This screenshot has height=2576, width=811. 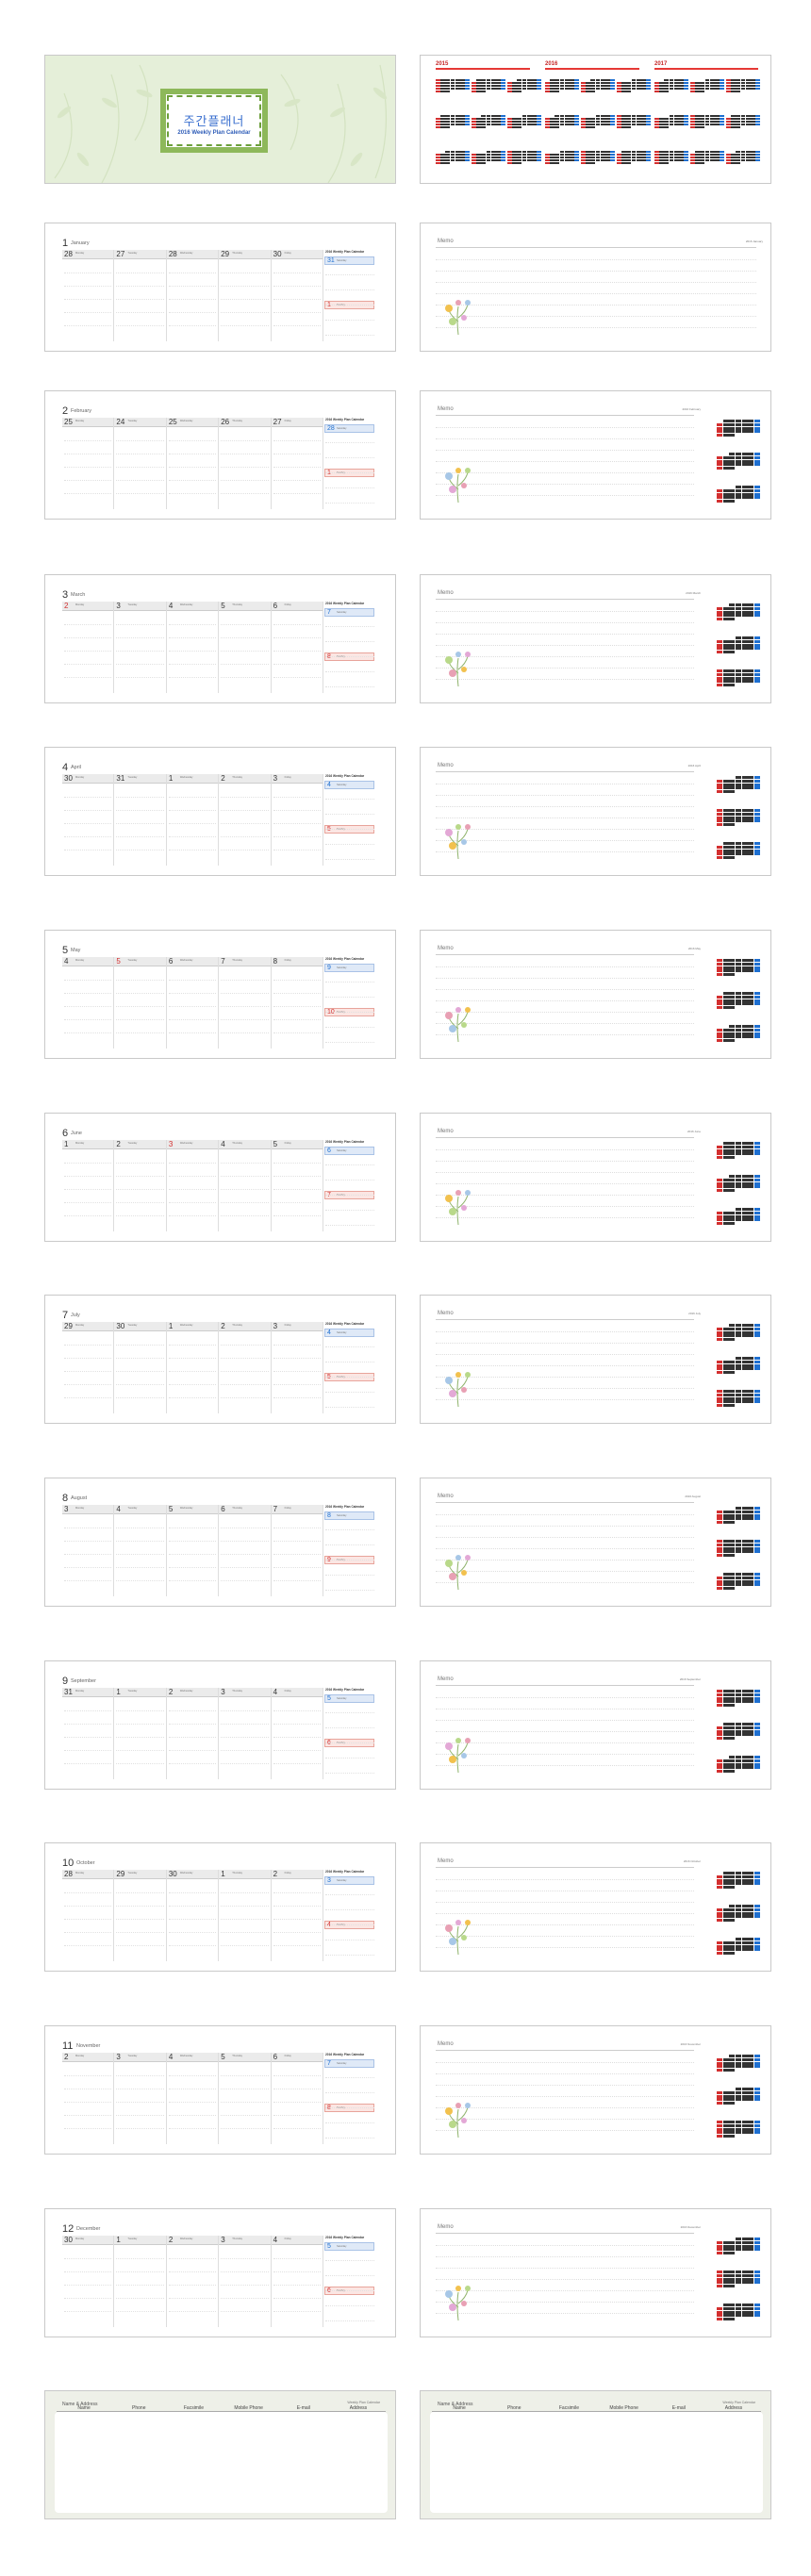 I want to click on weekday-label: Tuesday, so click(x=132, y=1144).